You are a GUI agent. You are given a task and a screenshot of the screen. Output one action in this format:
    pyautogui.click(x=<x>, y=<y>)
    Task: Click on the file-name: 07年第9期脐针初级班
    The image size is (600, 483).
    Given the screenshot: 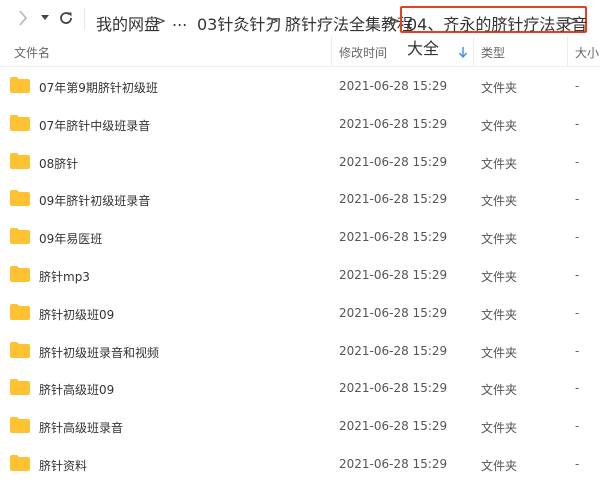 What is the action you would take?
    pyautogui.click(x=98, y=87)
    